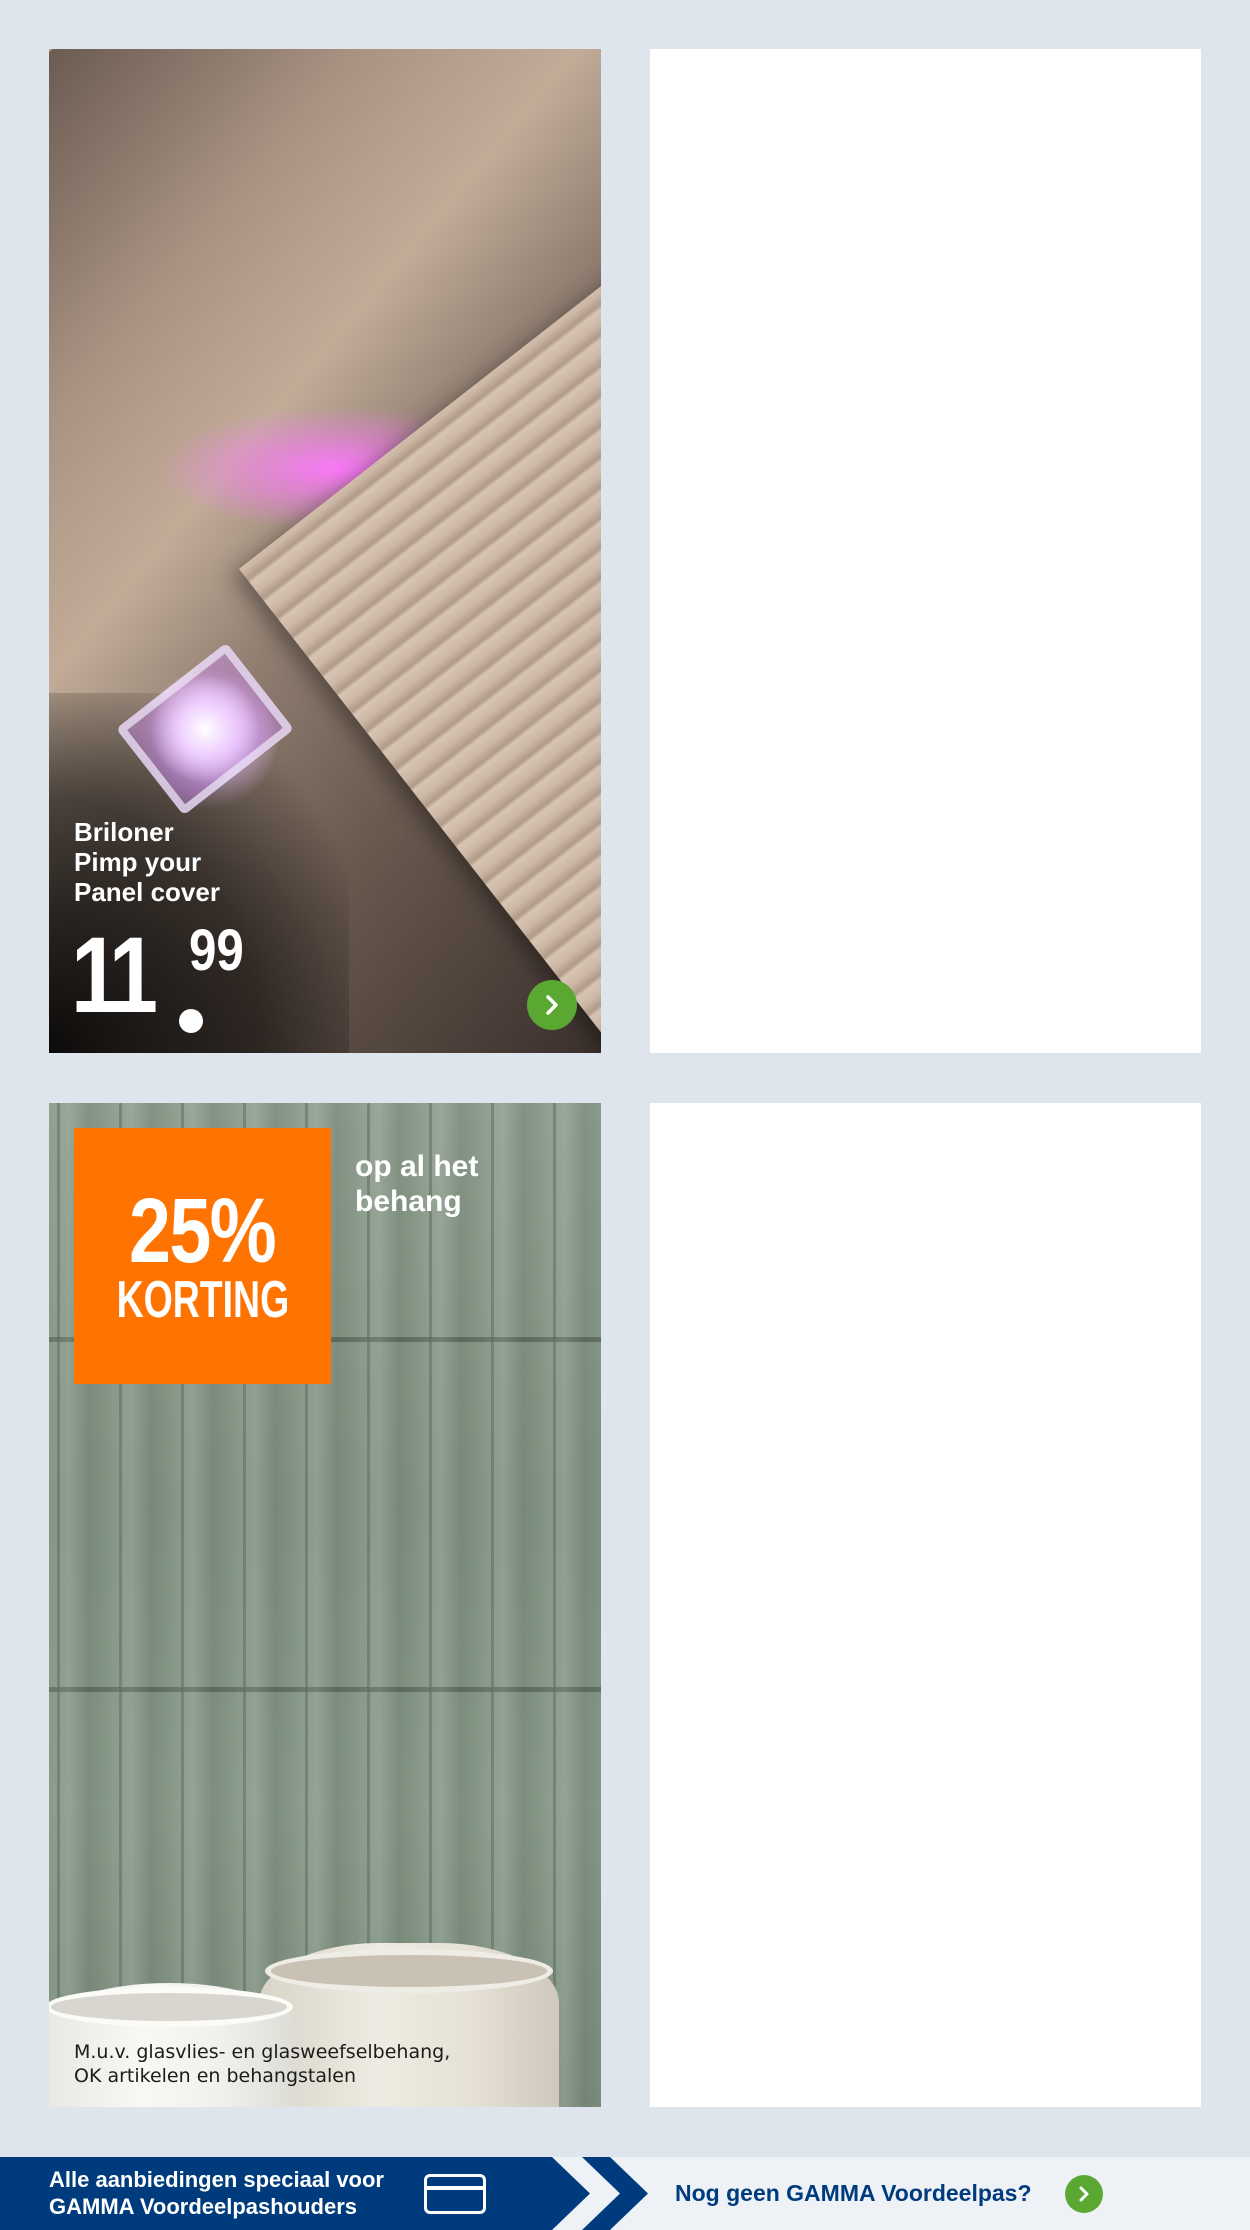 The height and width of the screenshot is (2230, 1250). I want to click on get-loyalty-card-link: Nog geen GAMMA Voordeelpas?, so click(853, 2193).